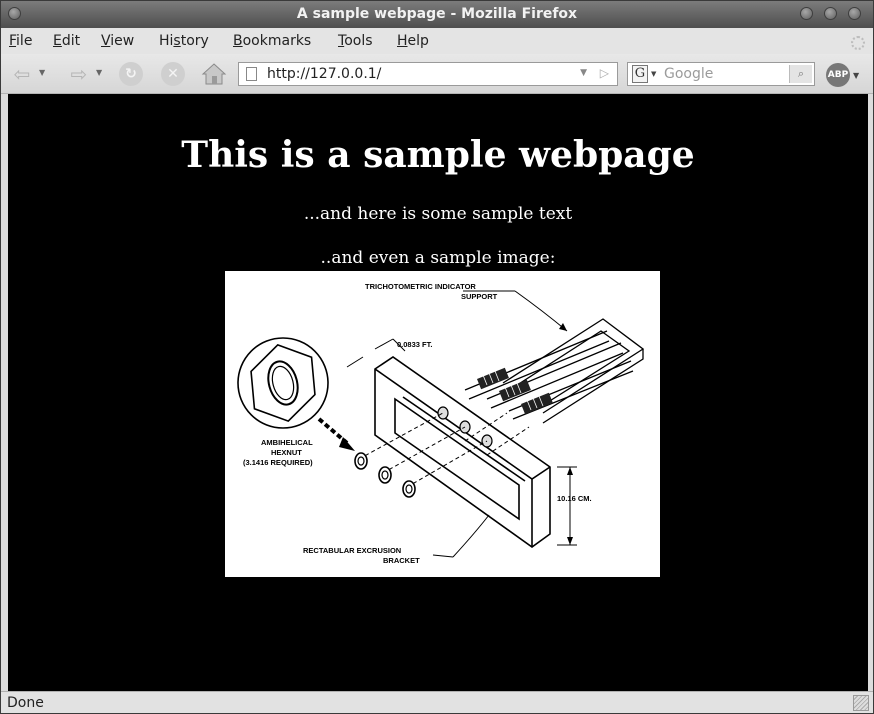  What do you see at coordinates (438, 258) in the screenshot?
I see `image-caption: ..and even a sample image:` at bounding box center [438, 258].